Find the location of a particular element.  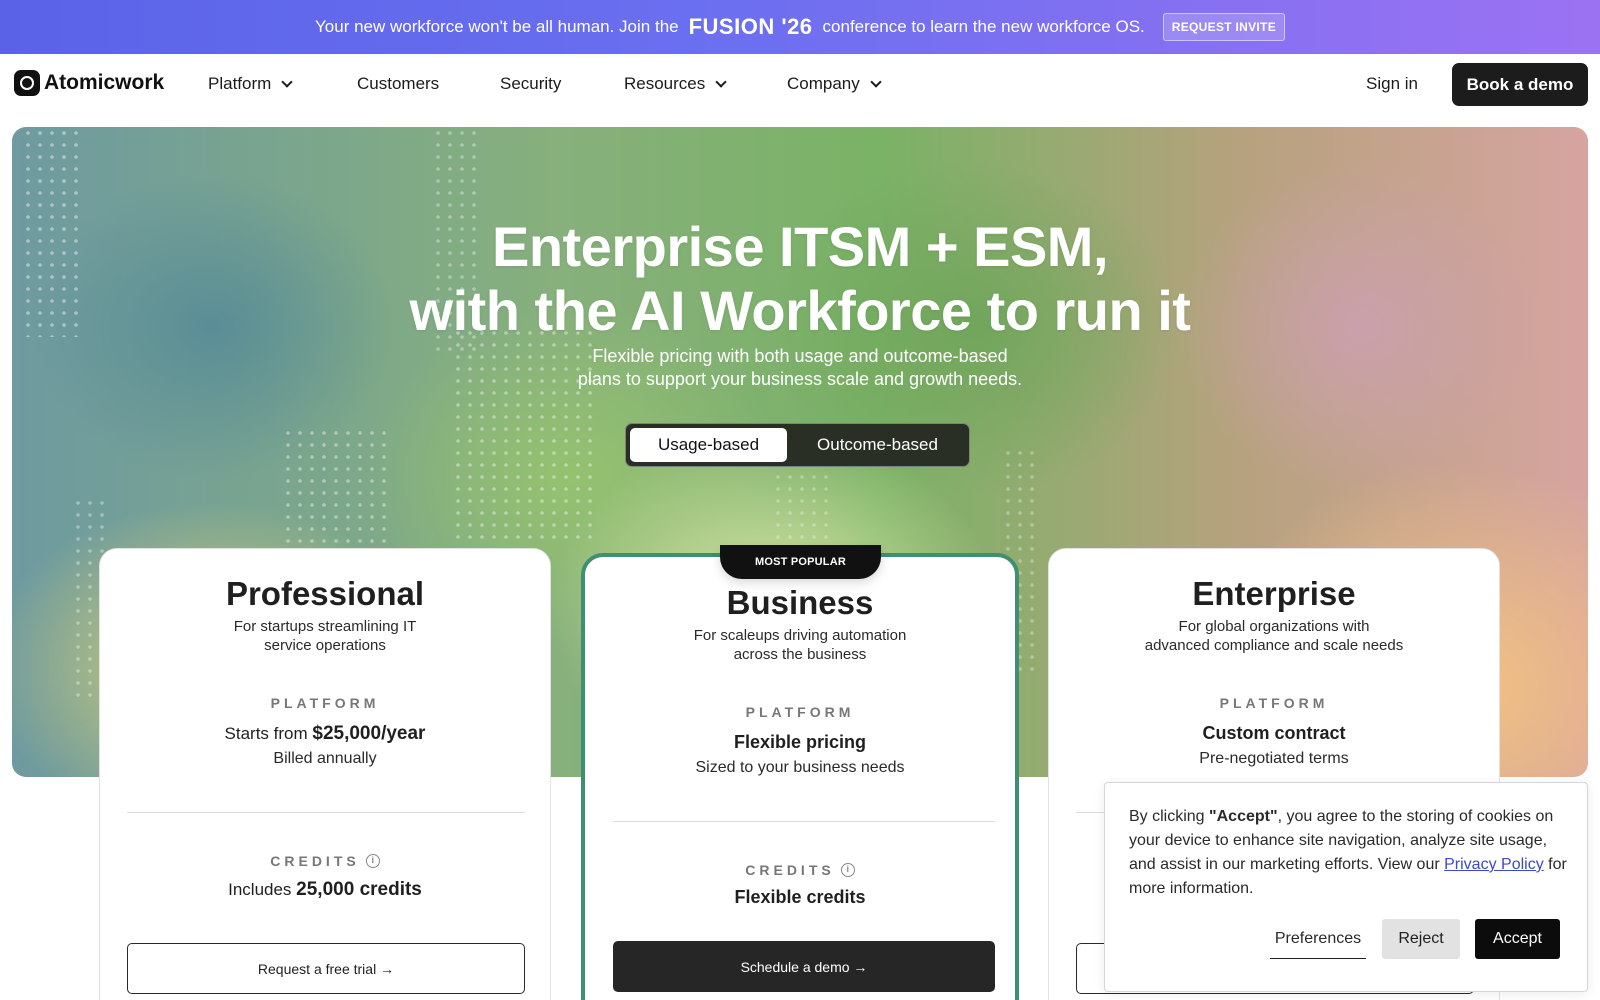

nav-item-company: Company is located at coordinates (834, 84).